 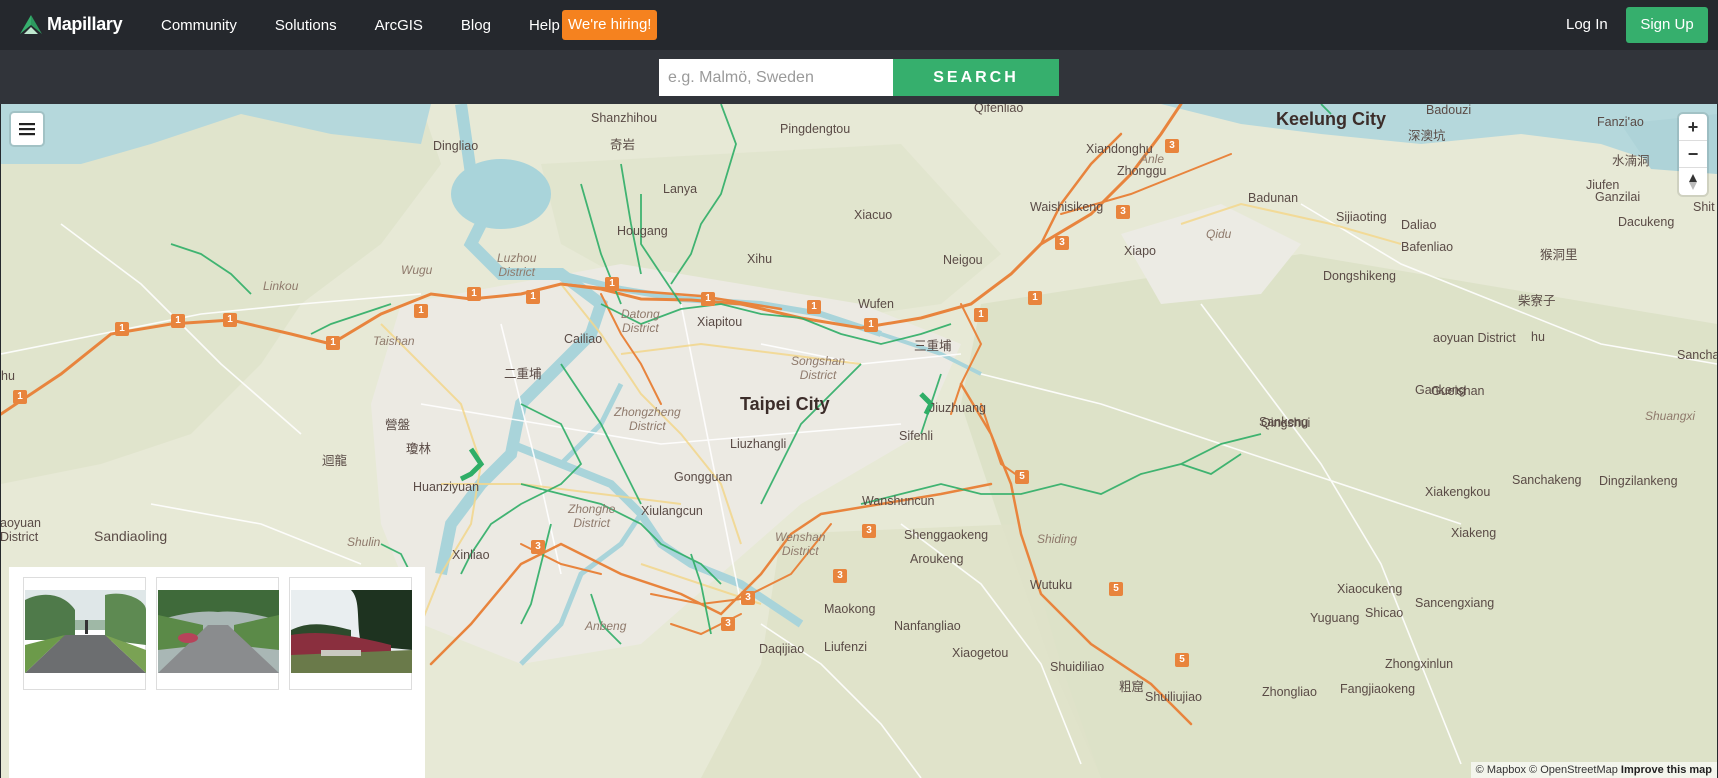 I want to click on nav-arcgis: ArcGIS, so click(x=399, y=25).